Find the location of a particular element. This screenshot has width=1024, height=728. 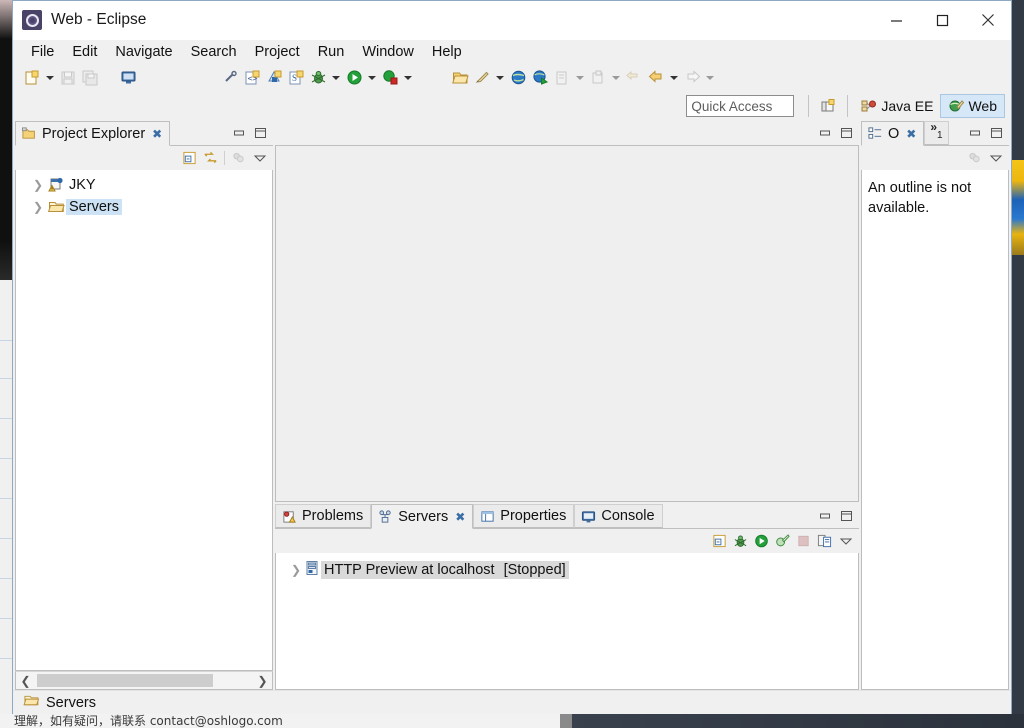

publish-icon is located at coordinates (824, 541).